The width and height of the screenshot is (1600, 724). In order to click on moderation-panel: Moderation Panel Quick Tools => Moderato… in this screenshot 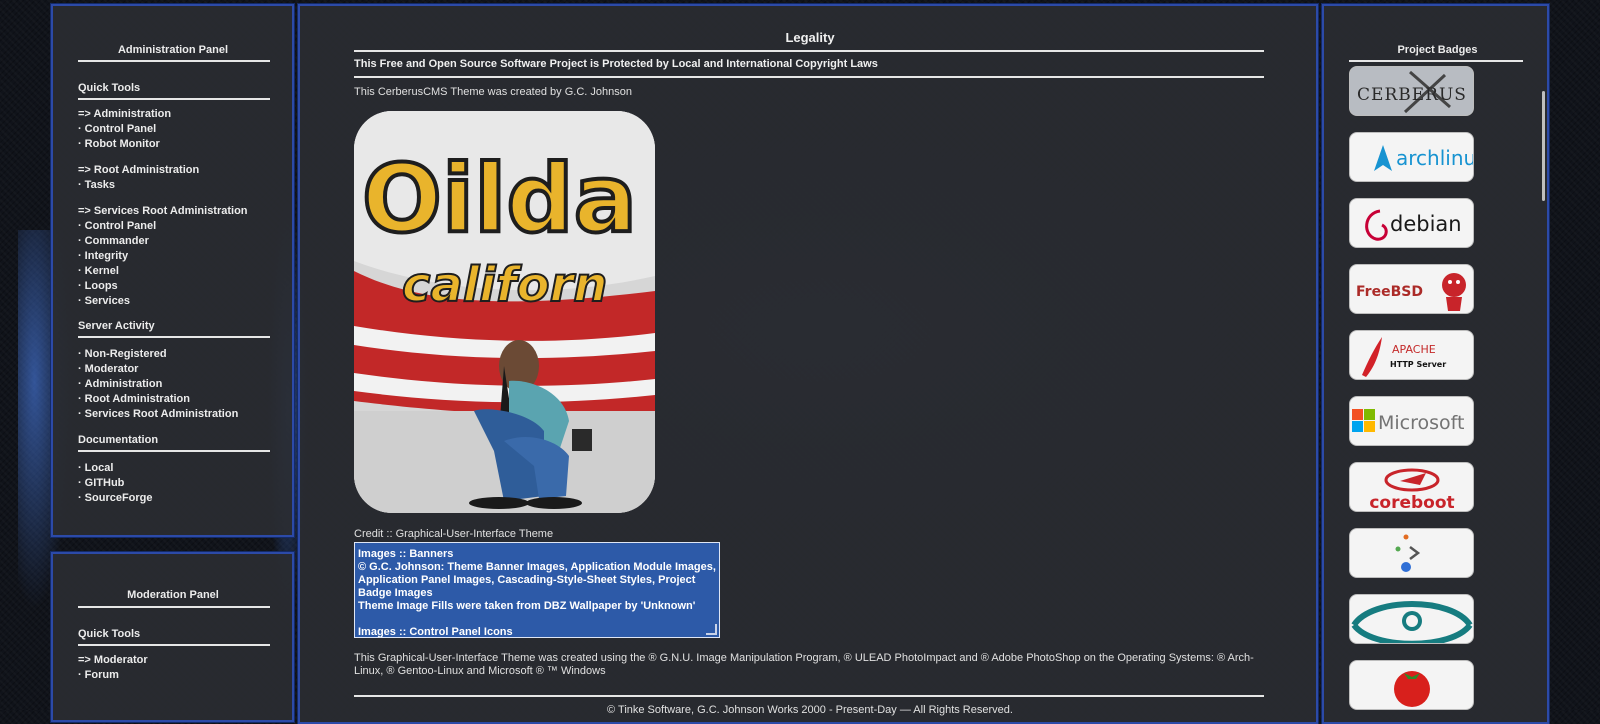, I will do `click(172, 637)`.